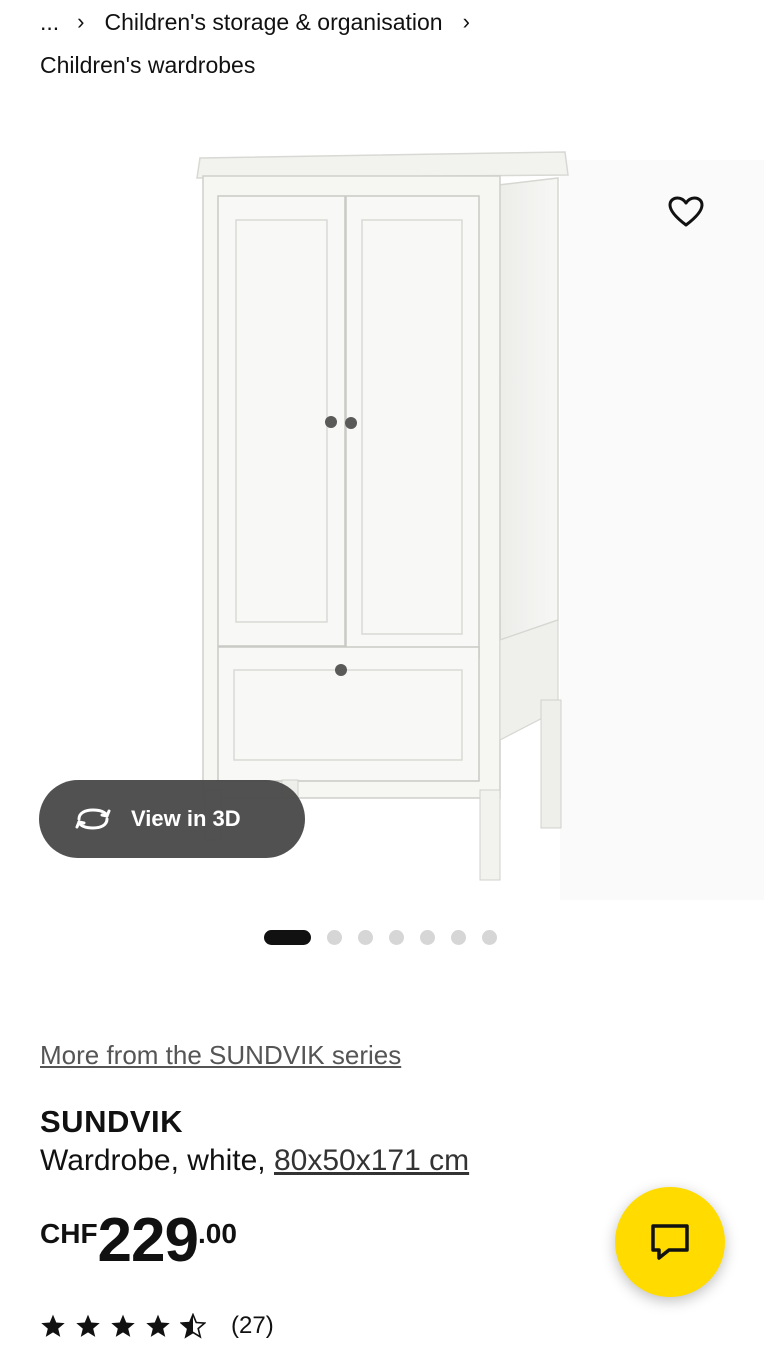 Image resolution: width=764 pixels, height=1350 pixels. I want to click on product-dimensions-link: 80x50x171 cm, so click(371, 1160).